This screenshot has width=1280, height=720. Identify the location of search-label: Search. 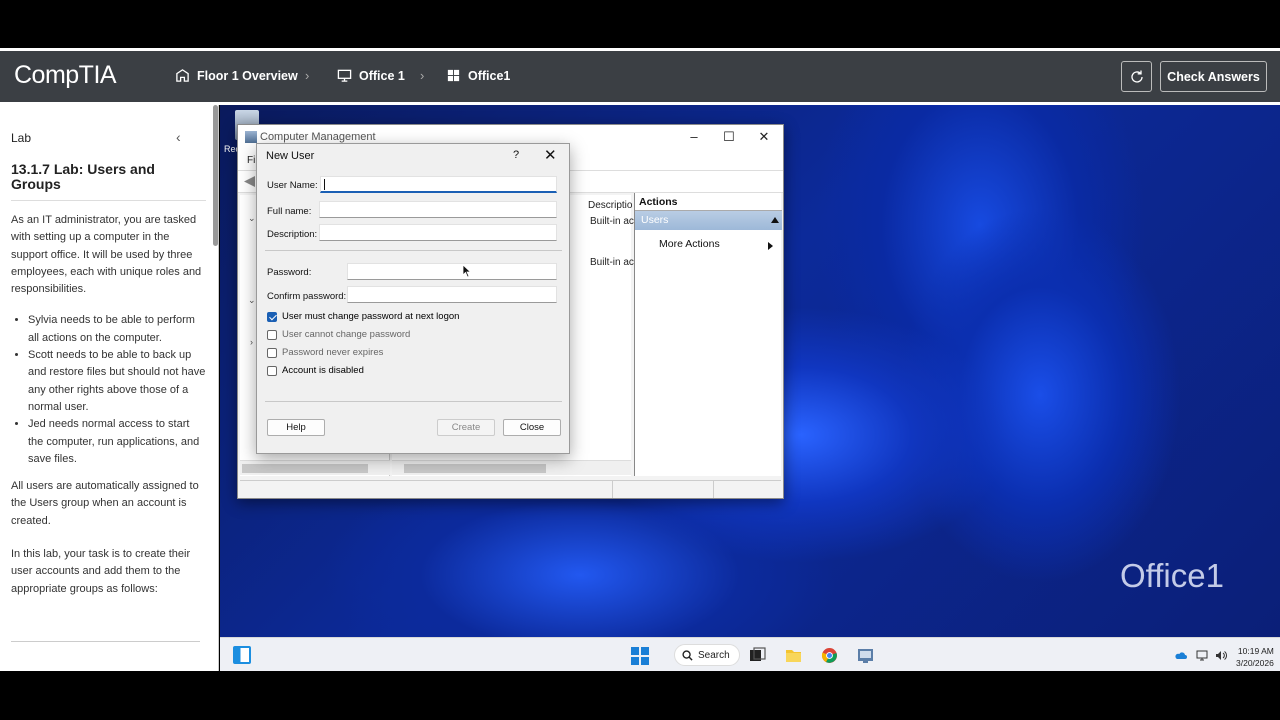
(714, 655).